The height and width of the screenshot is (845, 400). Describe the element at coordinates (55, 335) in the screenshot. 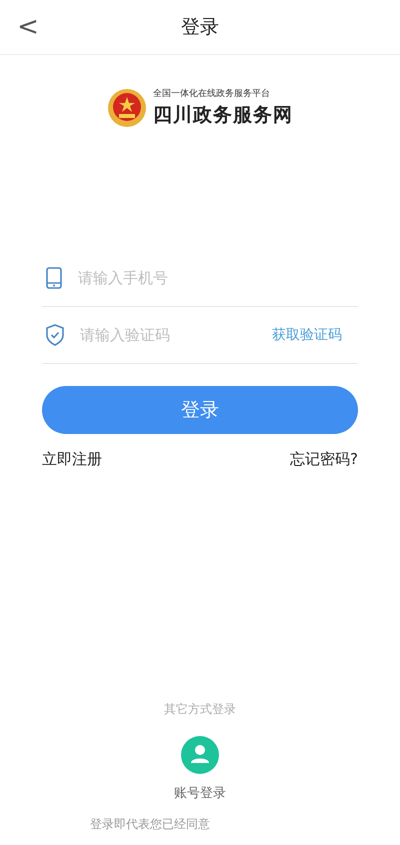

I see `shield-check-icon` at that location.